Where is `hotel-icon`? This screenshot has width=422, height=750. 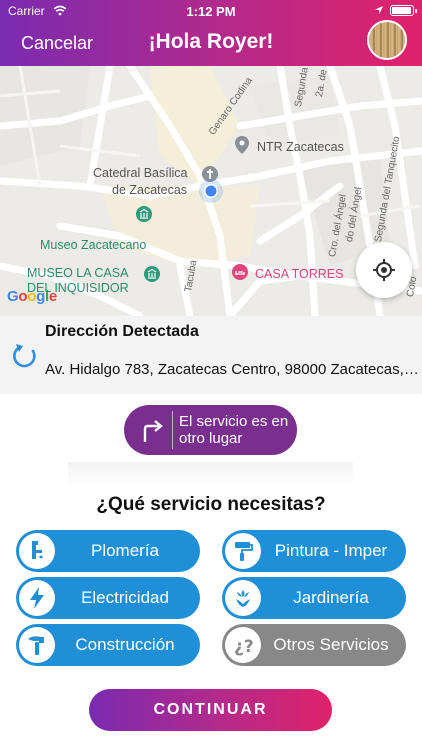
hotel-icon is located at coordinates (240, 272).